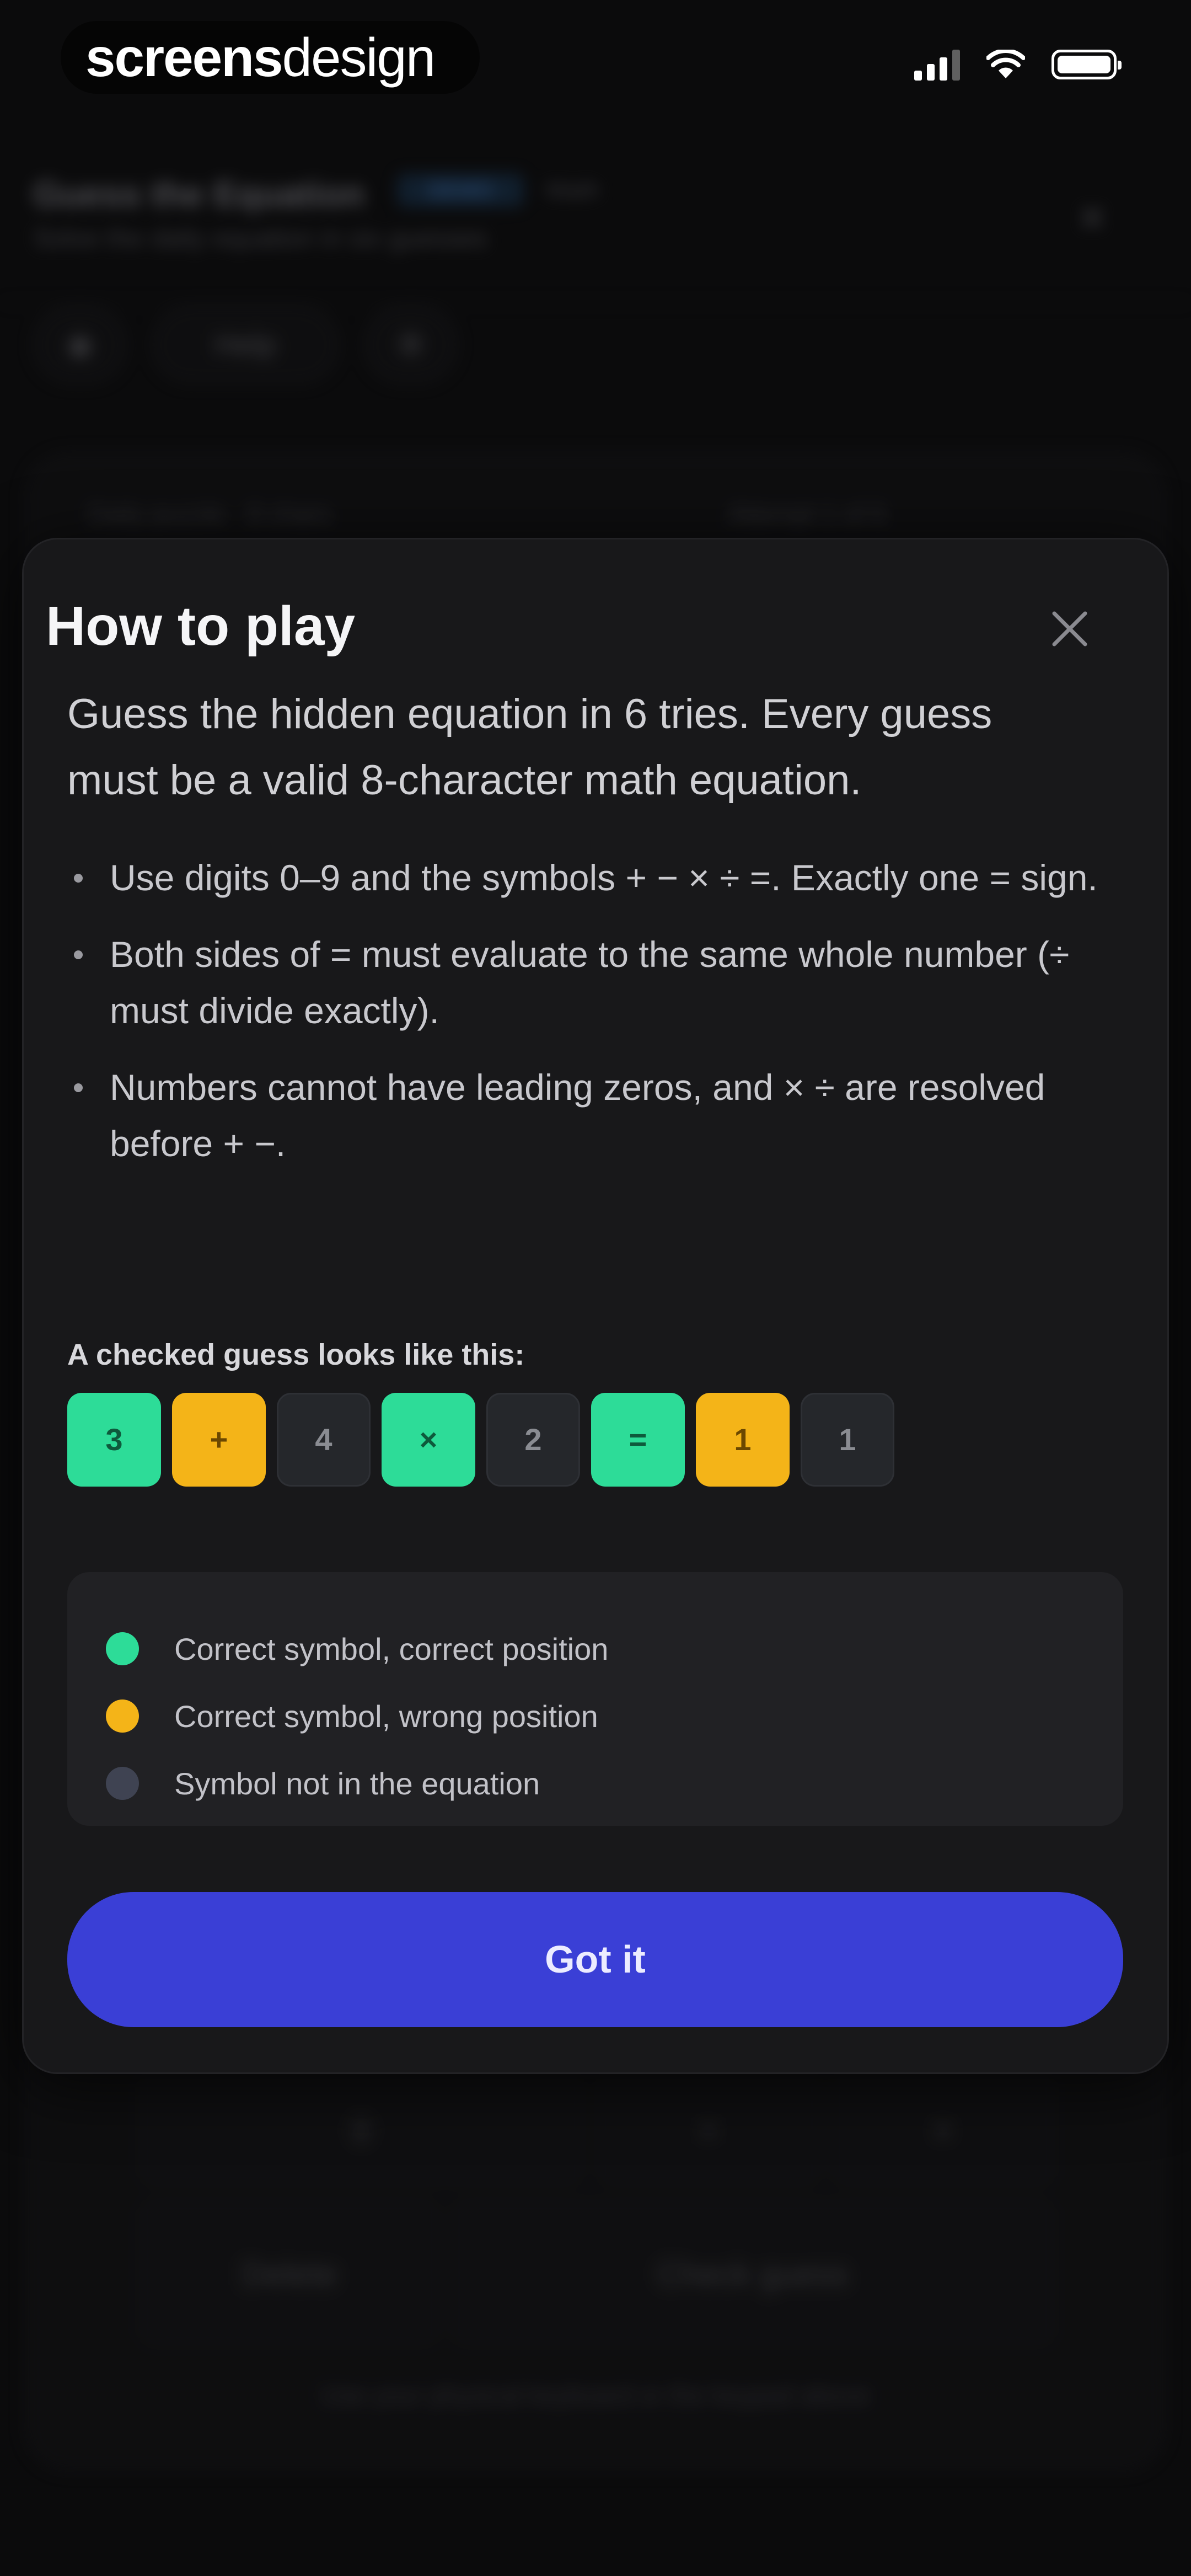 The image size is (1191, 2576). Describe the element at coordinates (533, 1440) in the screenshot. I see `example-tile: 2` at that location.